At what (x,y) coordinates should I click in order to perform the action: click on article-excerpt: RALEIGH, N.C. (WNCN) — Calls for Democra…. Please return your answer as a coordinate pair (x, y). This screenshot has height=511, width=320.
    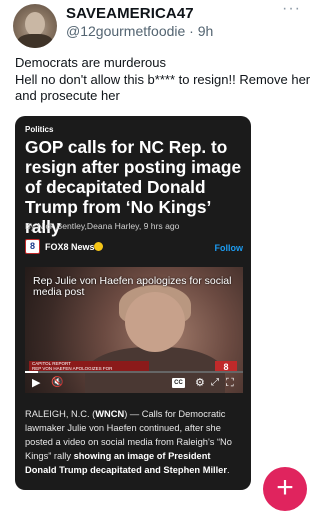
    Looking at the image, I should click on (136, 442).